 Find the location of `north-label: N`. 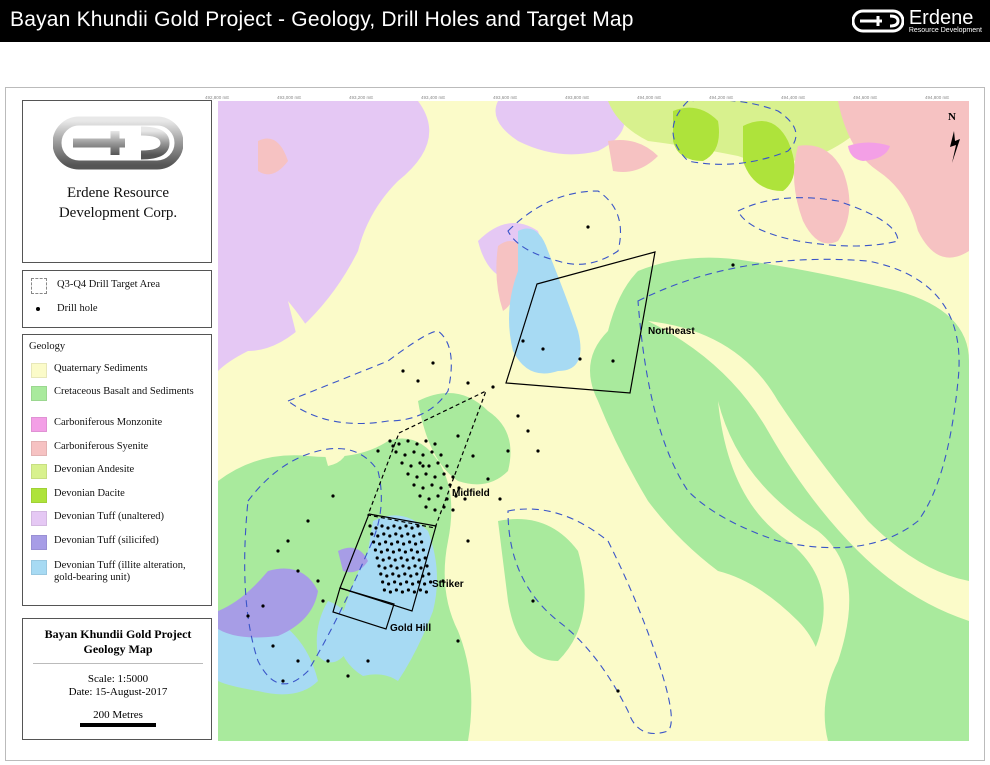

north-label: N is located at coordinates (952, 117).